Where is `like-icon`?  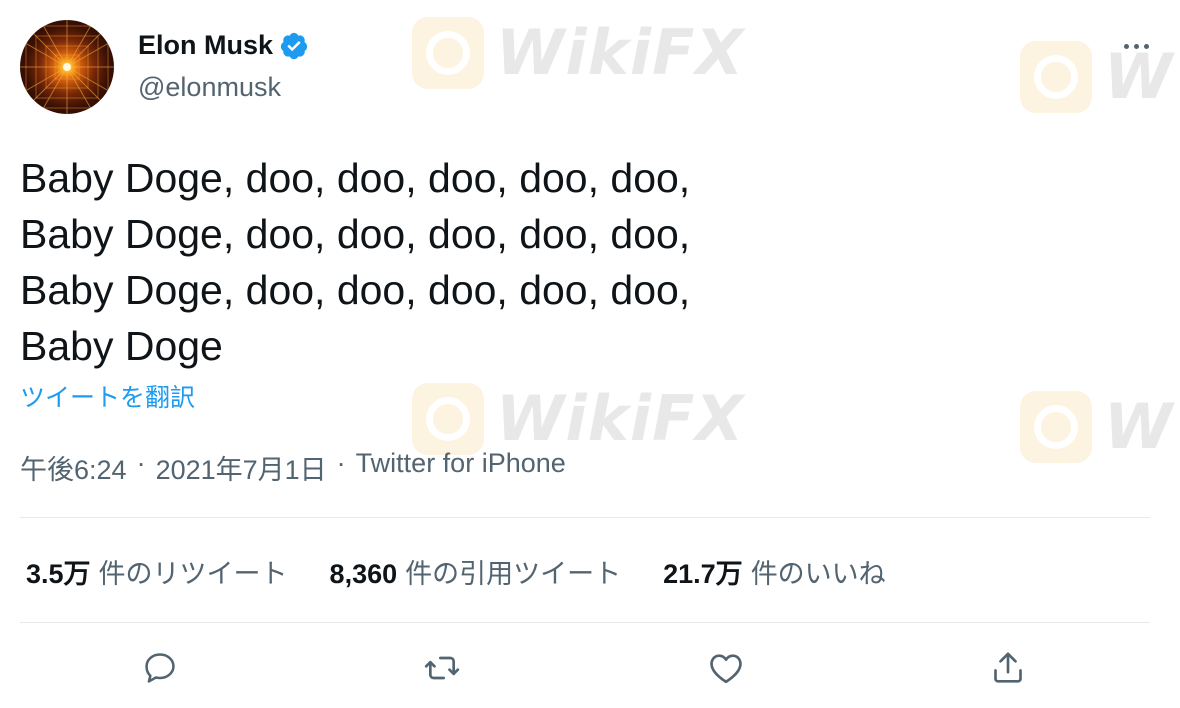 like-icon is located at coordinates (726, 669).